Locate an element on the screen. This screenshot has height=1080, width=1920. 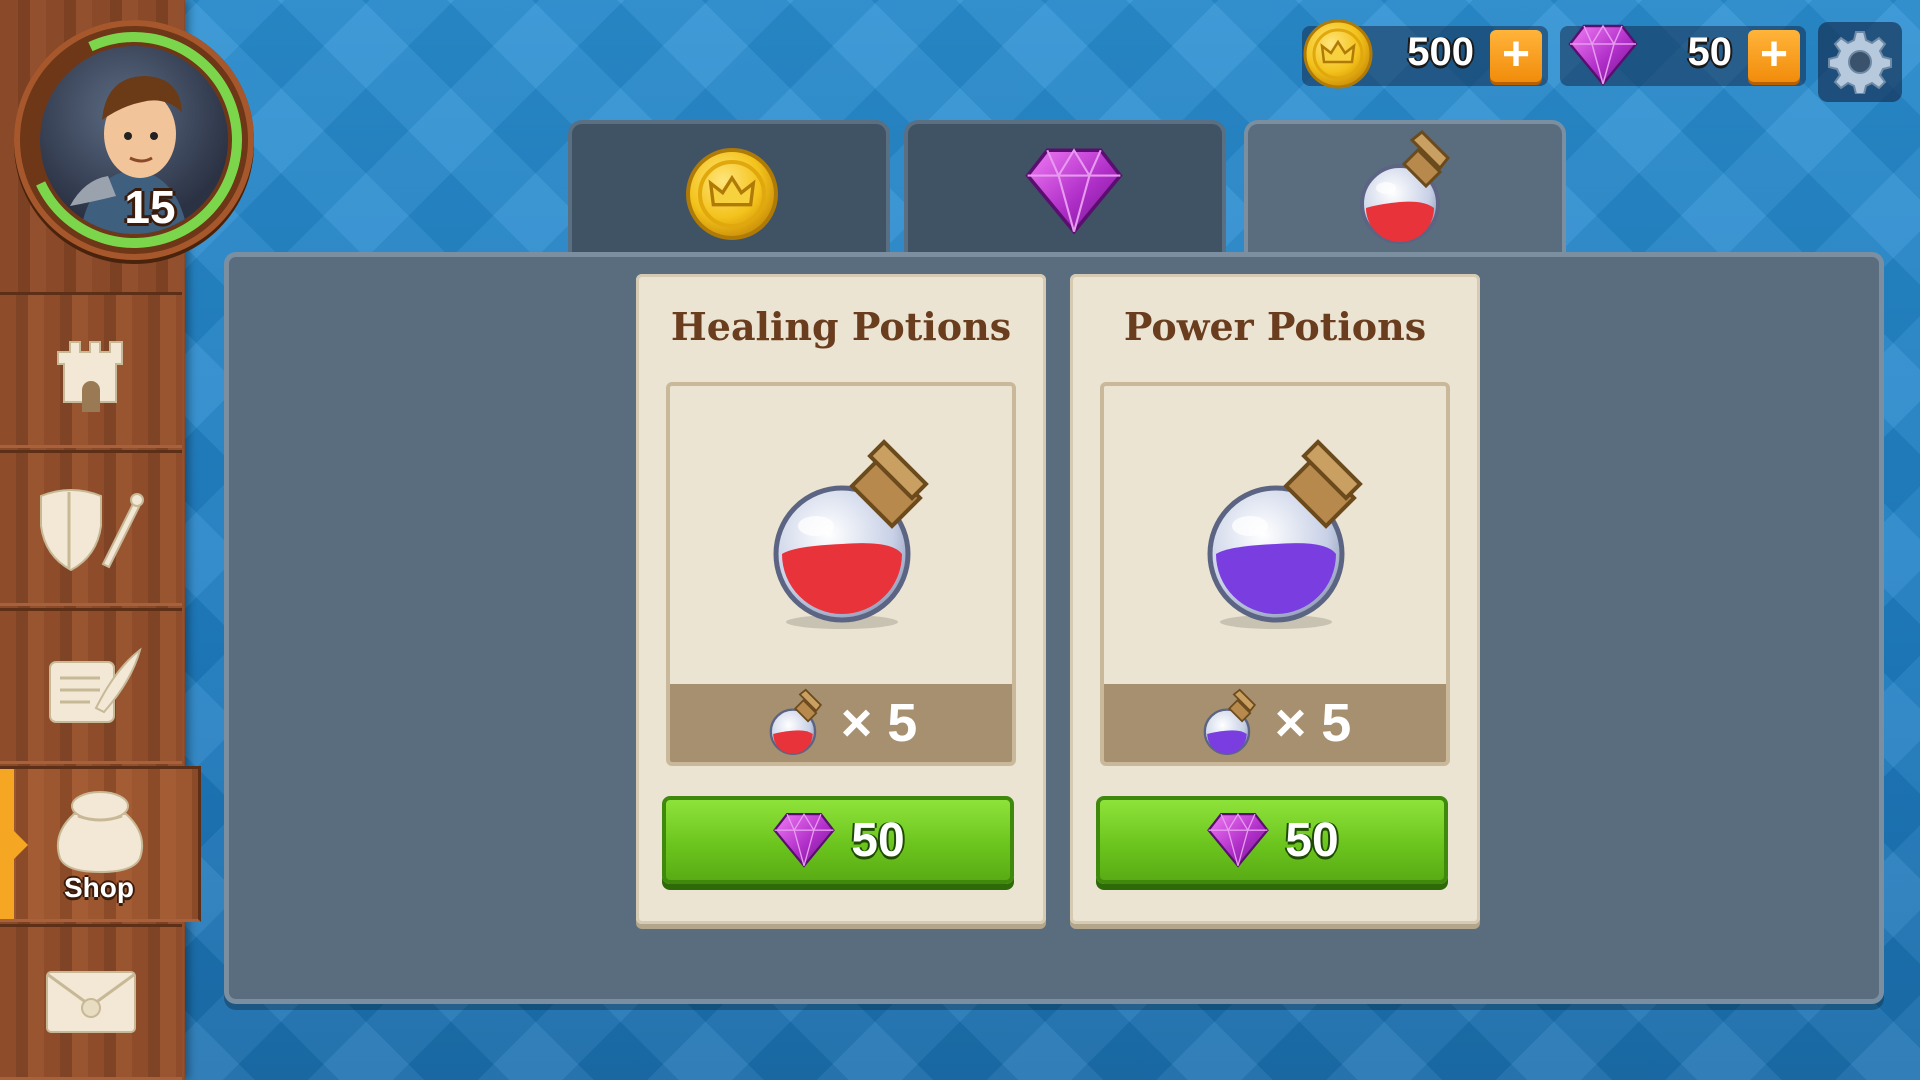
coin-amount: 500 is located at coordinates (1440, 52).